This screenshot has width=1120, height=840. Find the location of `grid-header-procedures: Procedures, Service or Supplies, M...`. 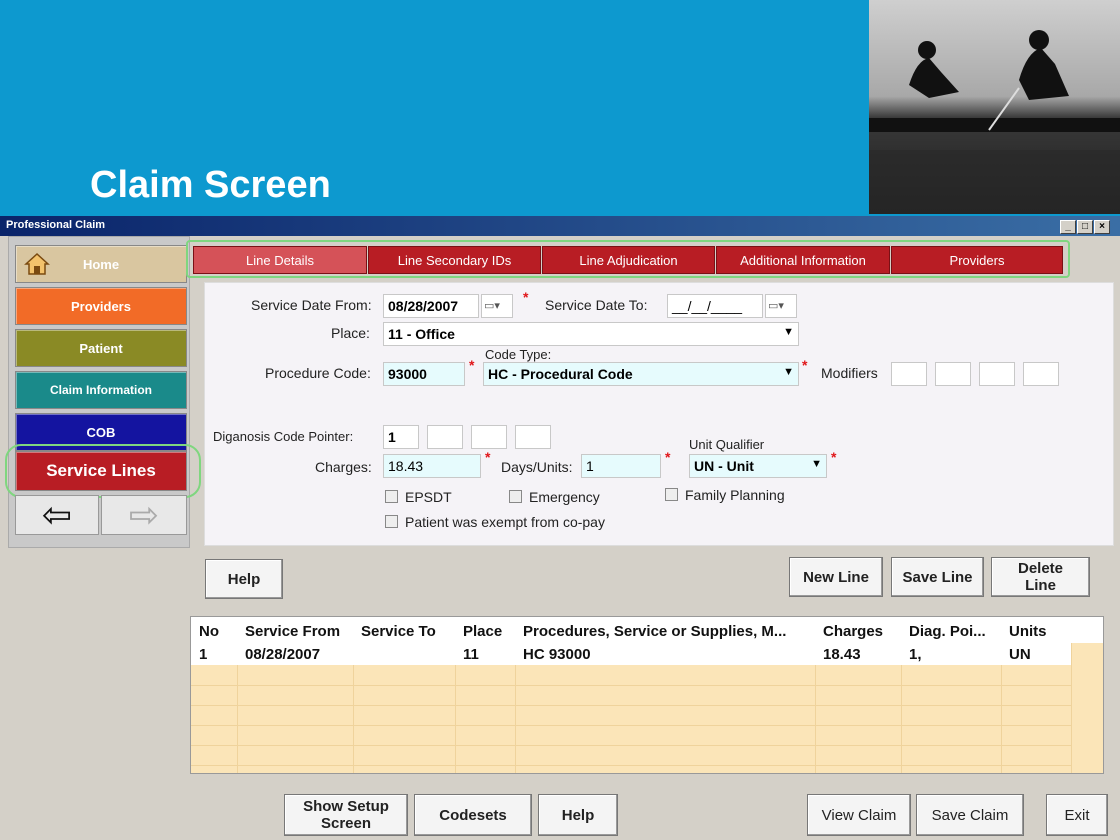

grid-header-procedures: Procedures, Service or Supplies, M... is located at coordinates (665, 630).